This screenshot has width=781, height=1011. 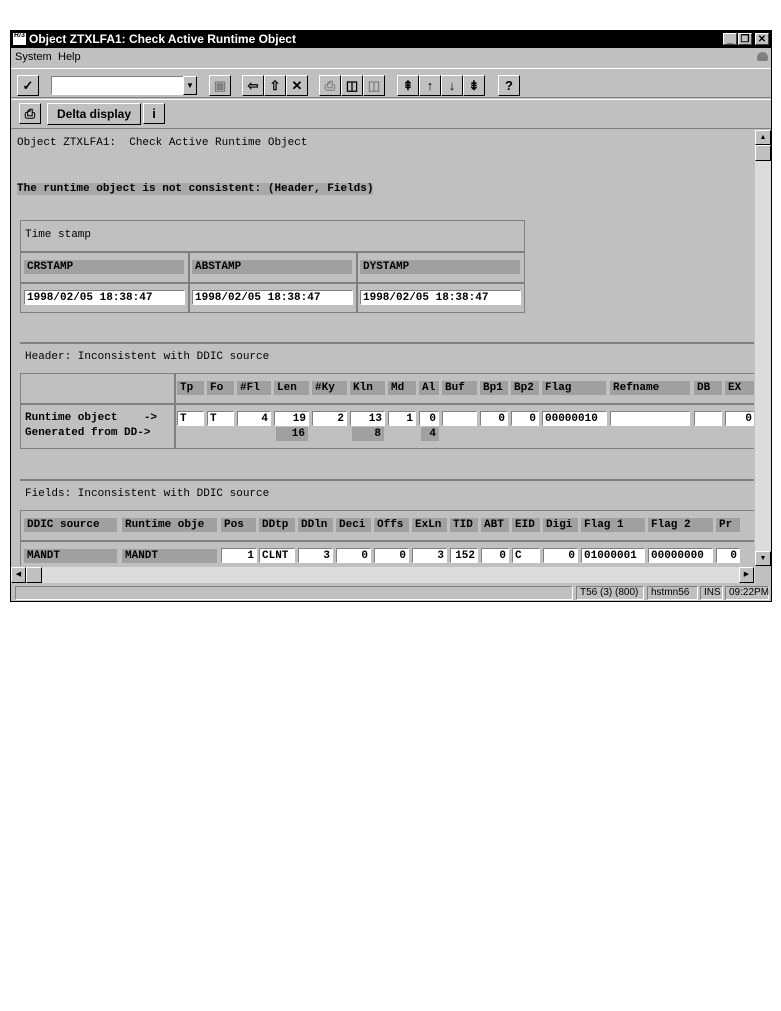 What do you see at coordinates (739, 418) in the screenshot?
I see `header-value-ex: 0` at bounding box center [739, 418].